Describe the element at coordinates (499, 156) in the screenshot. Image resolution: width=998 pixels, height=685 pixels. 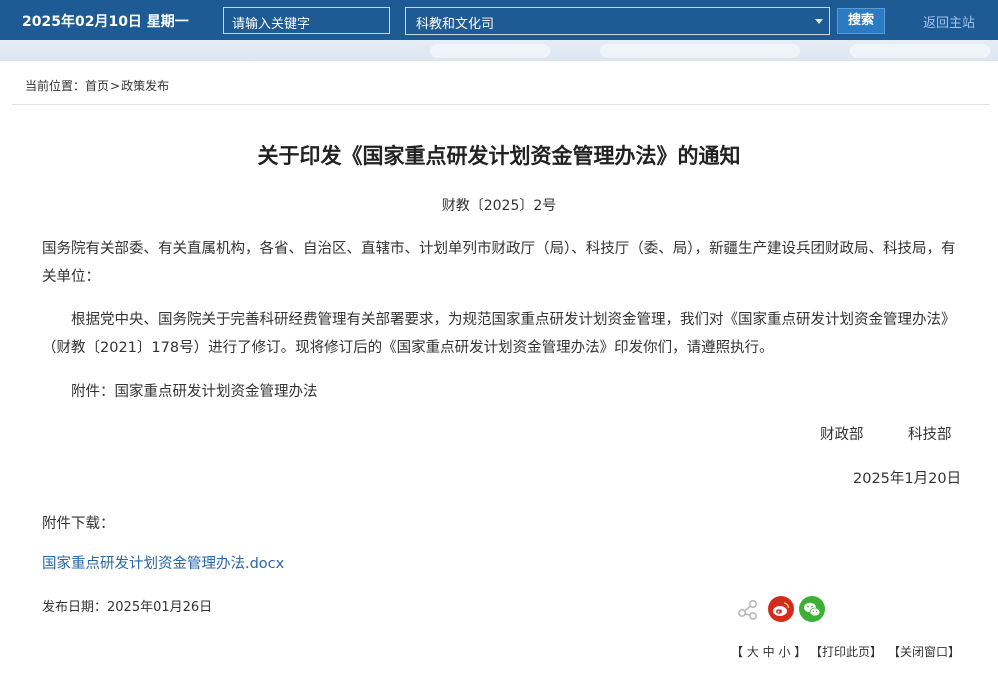
I see `article-title: 关于印发《国家重点研发计划资金管理办法》的通知` at that location.